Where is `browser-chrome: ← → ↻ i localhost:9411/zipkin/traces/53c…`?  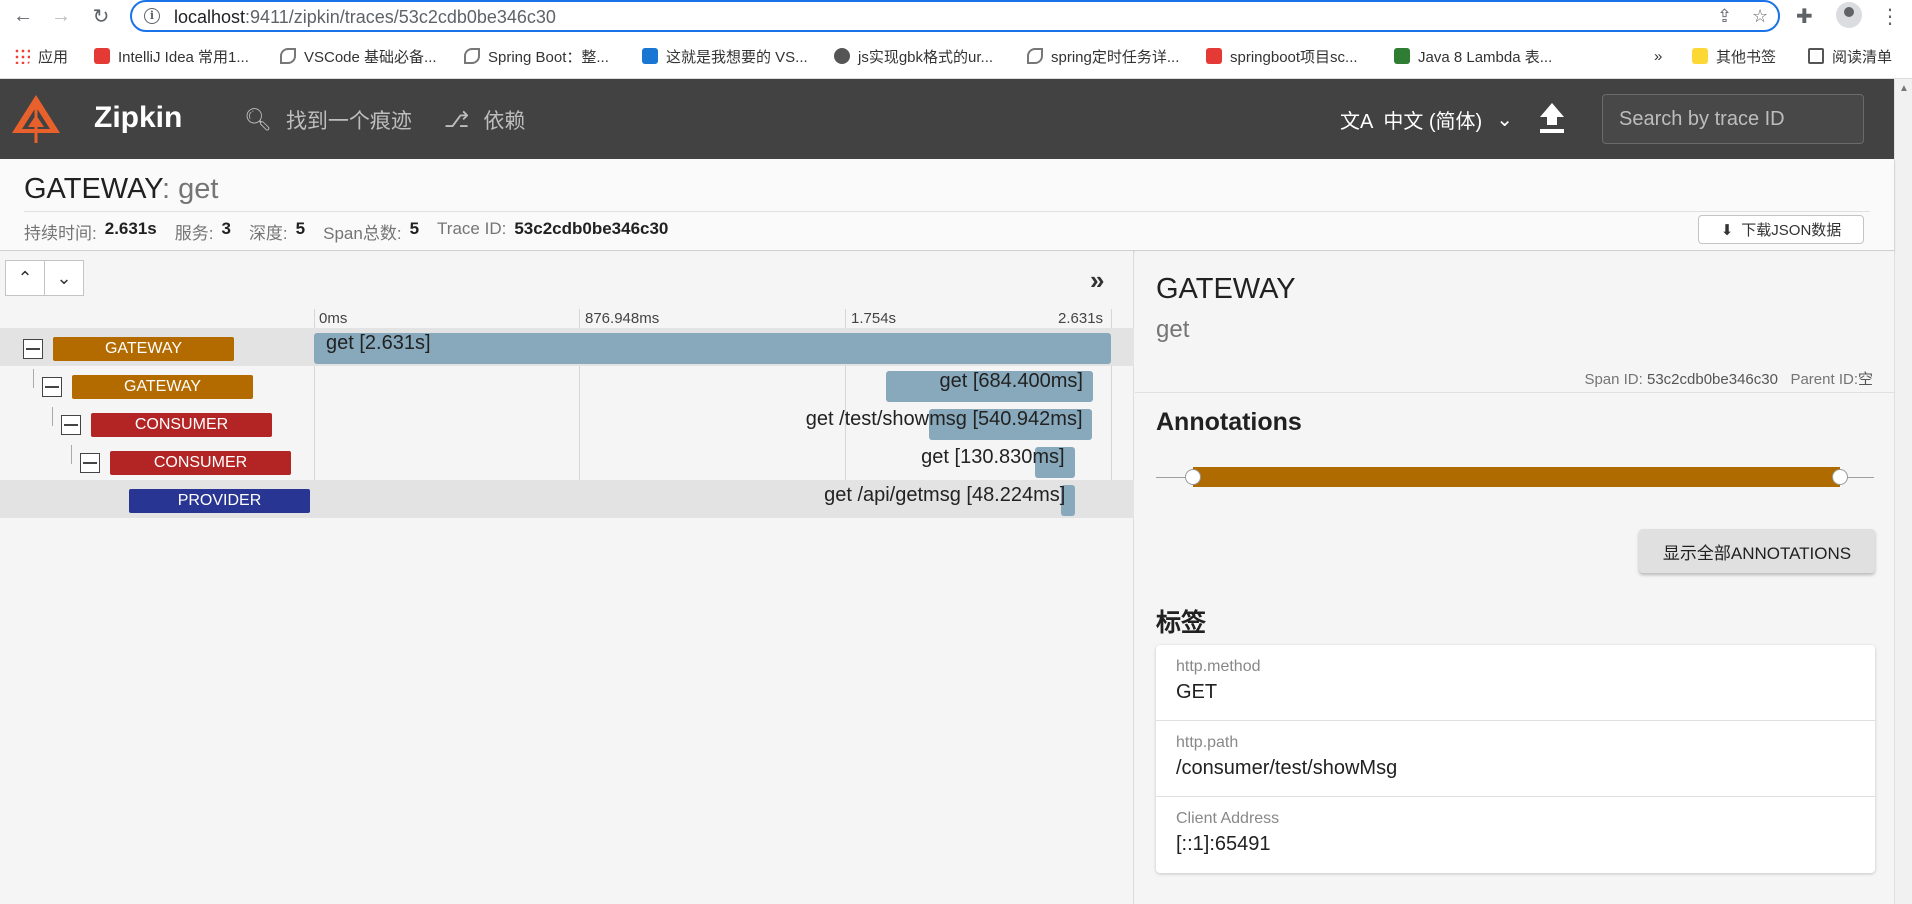 browser-chrome: ← → ↻ i localhost:9411/zipkin/traces/53c… is located at coordinates (956, 39).